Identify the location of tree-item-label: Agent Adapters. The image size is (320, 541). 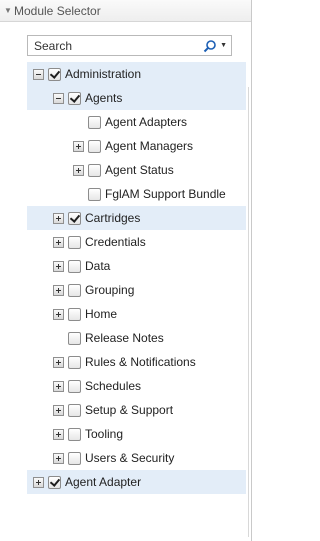
(146, 122).